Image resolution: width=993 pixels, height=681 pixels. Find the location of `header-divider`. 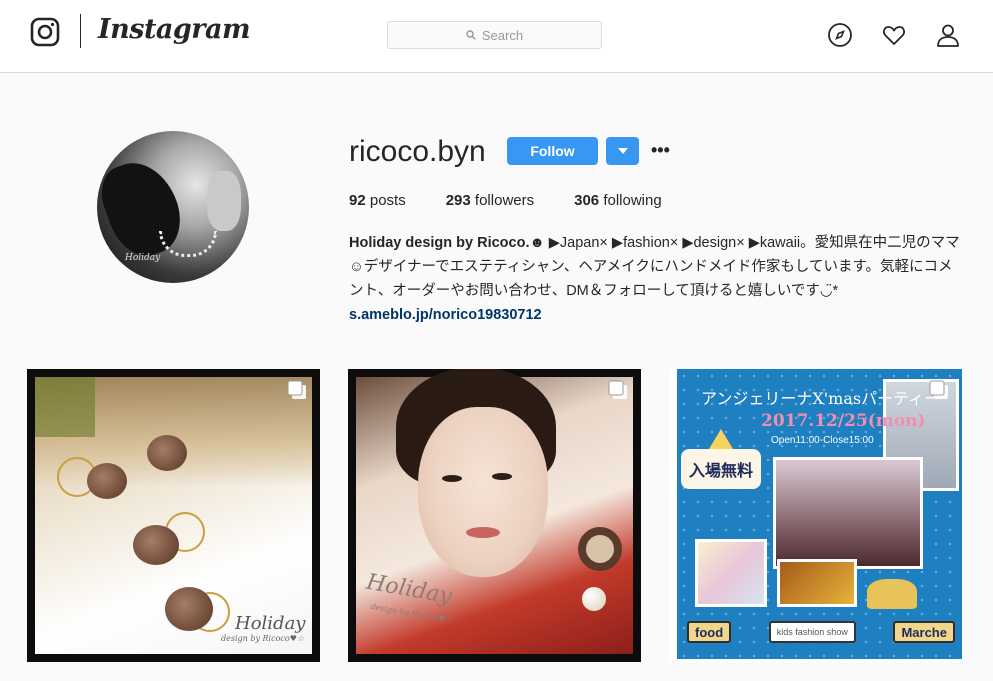

header-divider is located at coordinates (80, 31).